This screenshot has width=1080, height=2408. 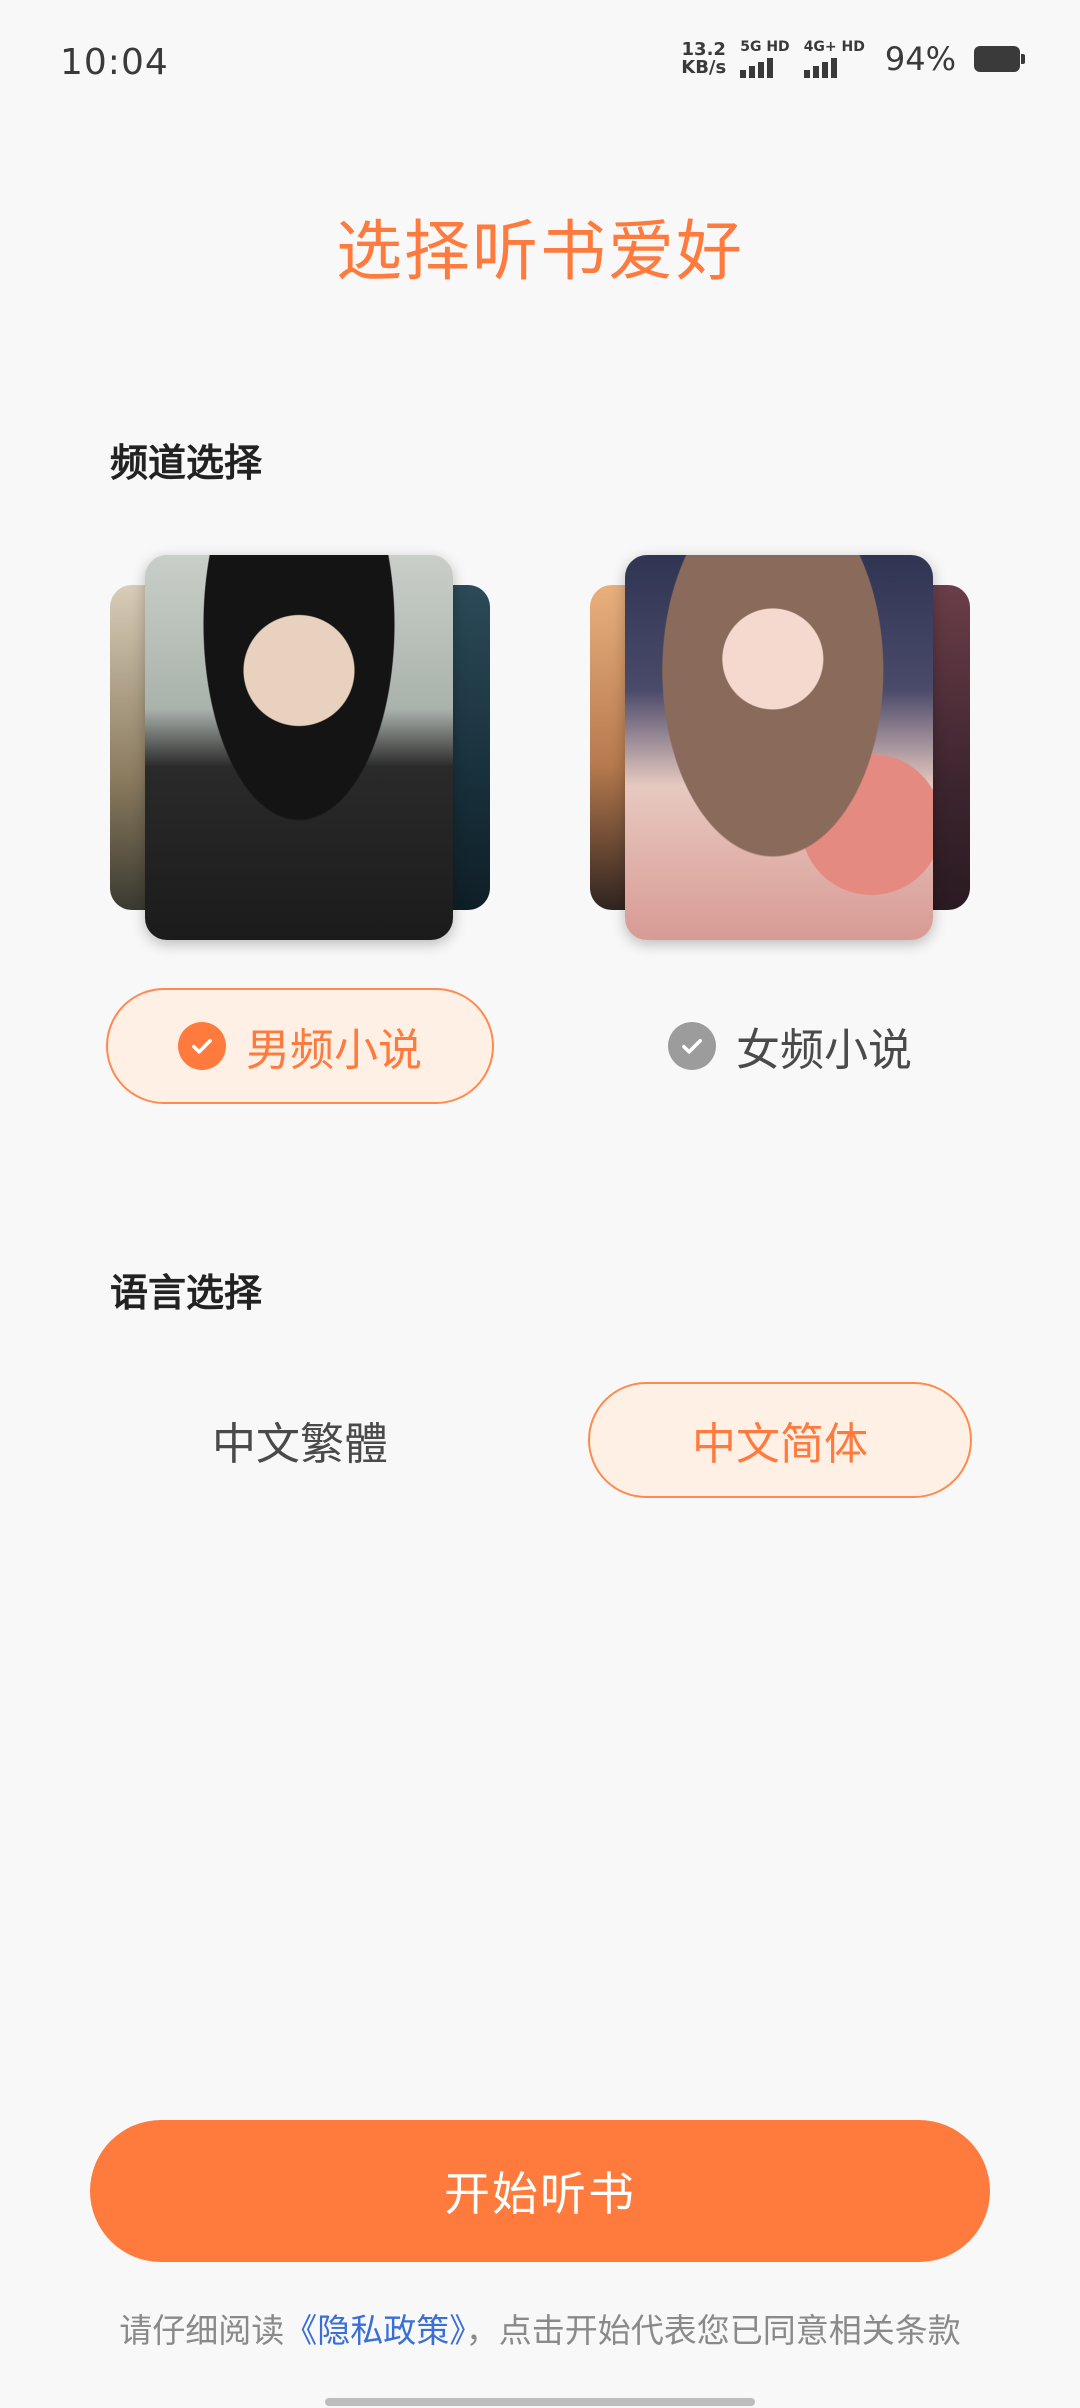 What do you see at coordinates (540, 65) in the screenshot?
I see `status-bar: 10:04 13.2 KB/s 5G HD 4G+ HD 94%` at bounding box center [540, 65].